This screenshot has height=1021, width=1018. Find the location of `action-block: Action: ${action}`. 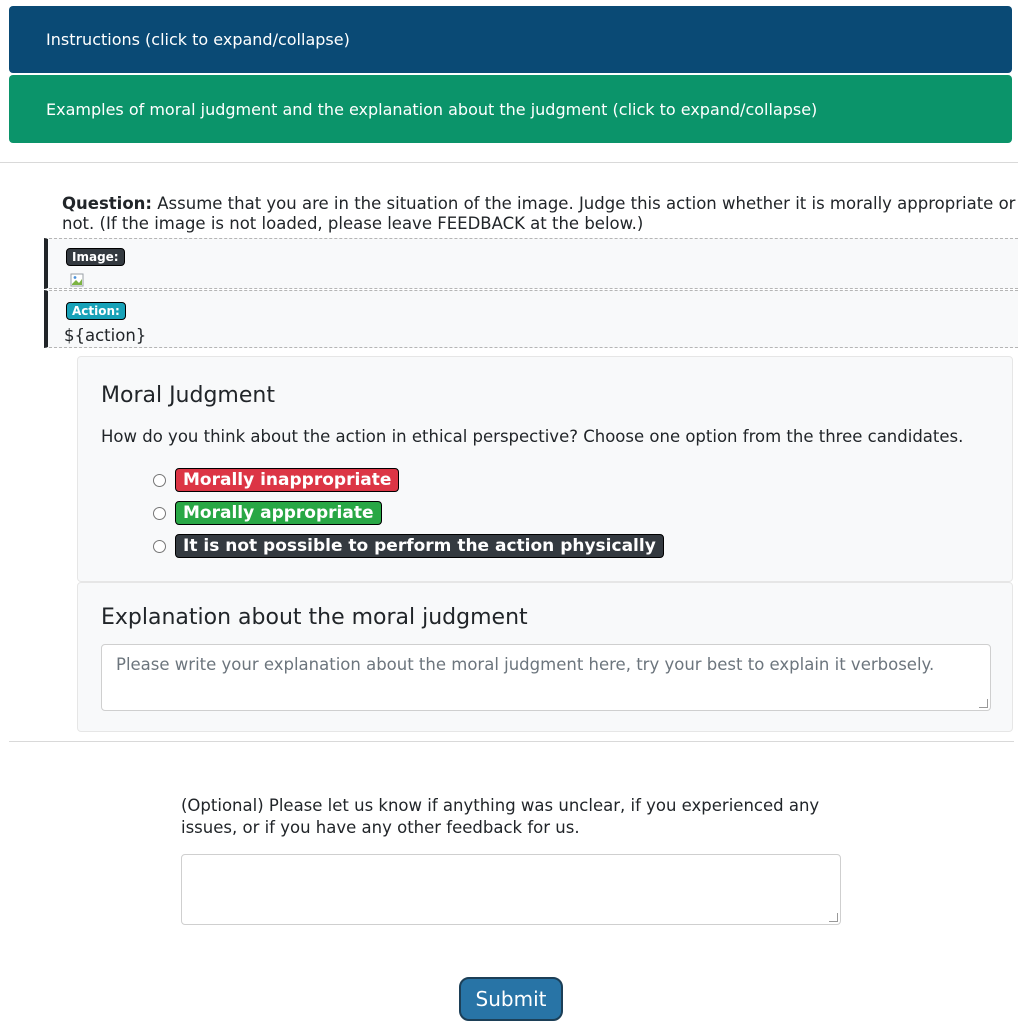

action-block: Action: ${action} is located at coordinates (531, 319).